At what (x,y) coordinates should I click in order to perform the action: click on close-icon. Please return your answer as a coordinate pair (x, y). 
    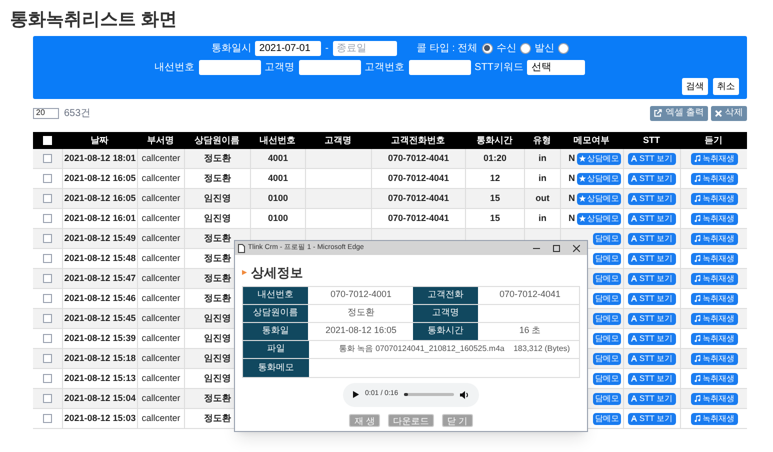
    Looking at the image, I should click on (576, 248).